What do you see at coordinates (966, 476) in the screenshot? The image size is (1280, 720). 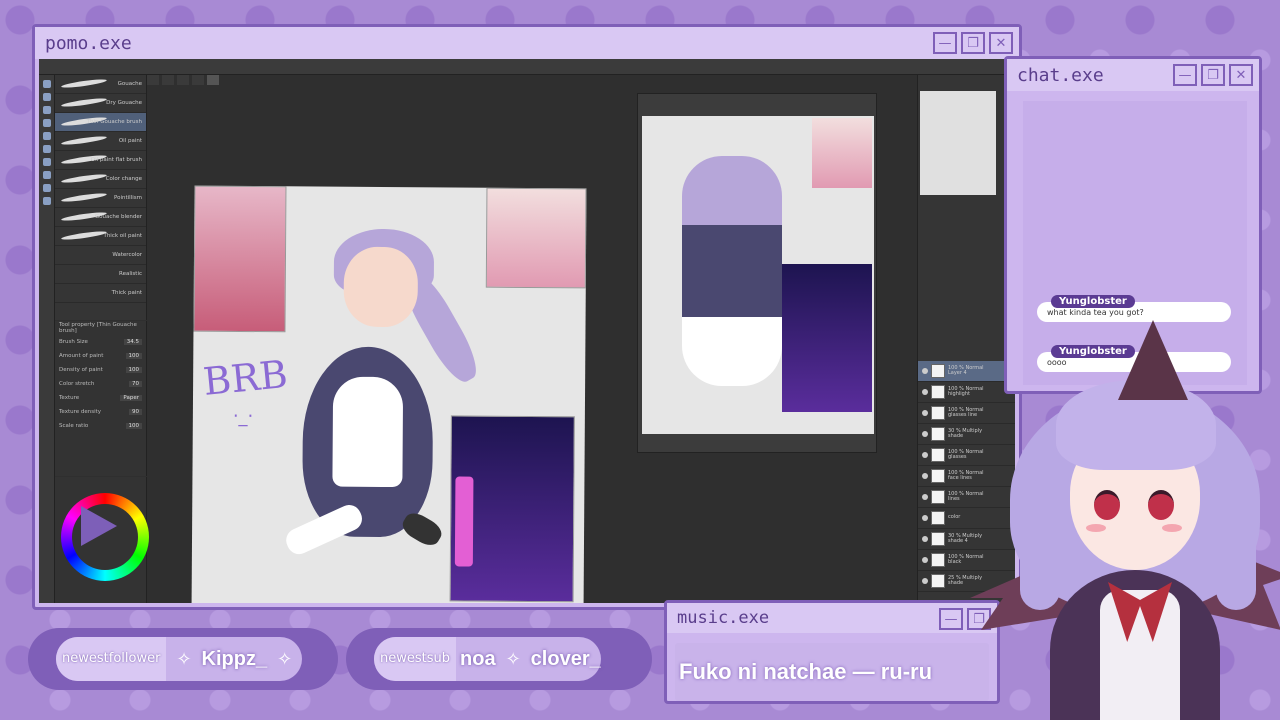 I see `layer-info: 100 % Normal face lines` at bounding box center [966, 476].